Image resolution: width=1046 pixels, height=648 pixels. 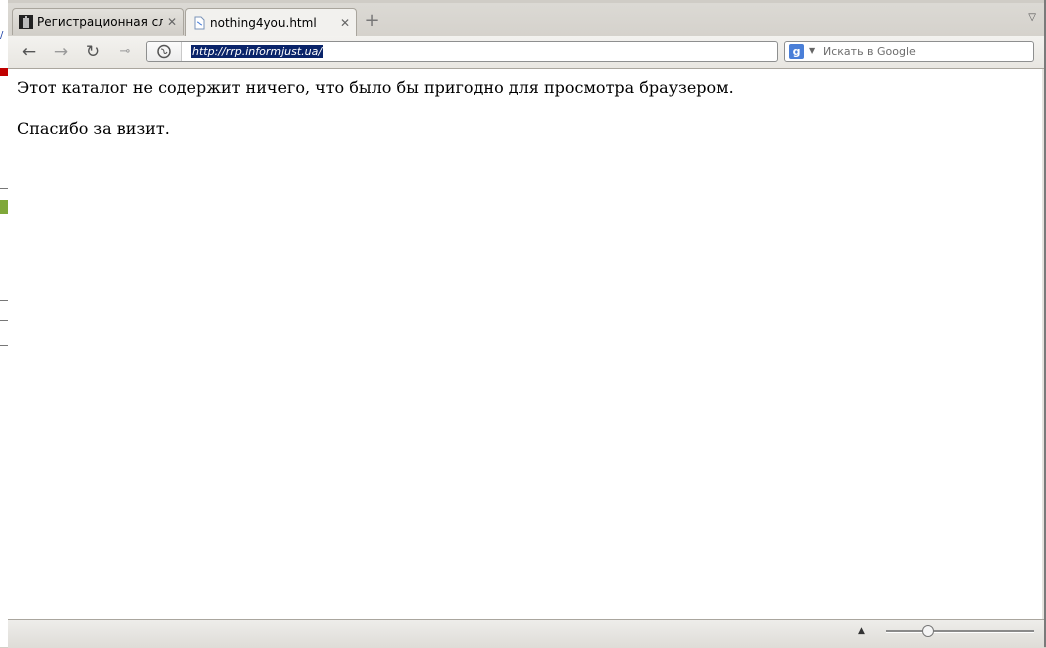 I want to click on site-identity-button, so click(x=164, y=51).